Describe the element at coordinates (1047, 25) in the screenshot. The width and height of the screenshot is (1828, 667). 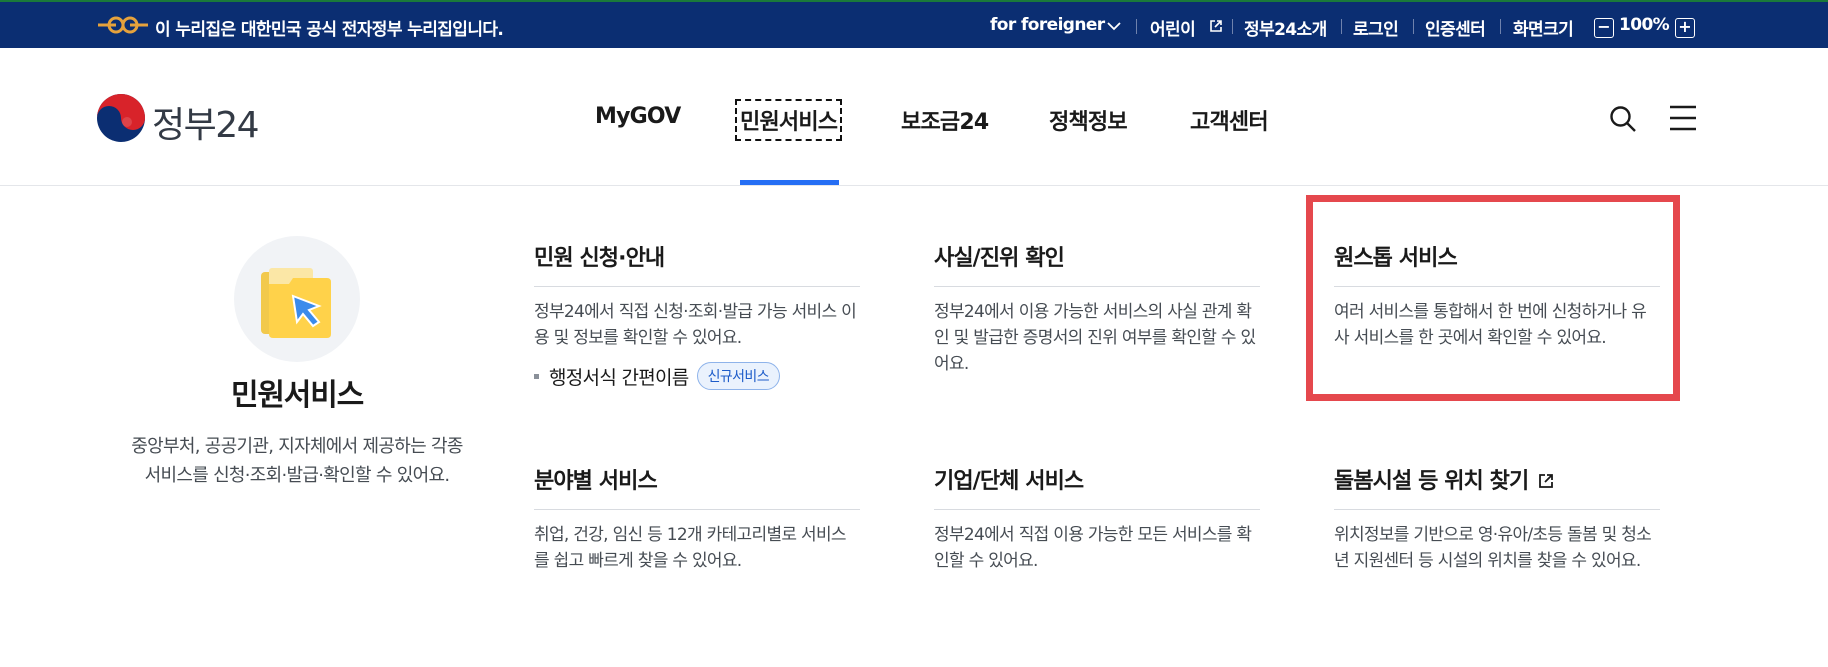
I see `util-link-foreigner: for foreigner` at that location.